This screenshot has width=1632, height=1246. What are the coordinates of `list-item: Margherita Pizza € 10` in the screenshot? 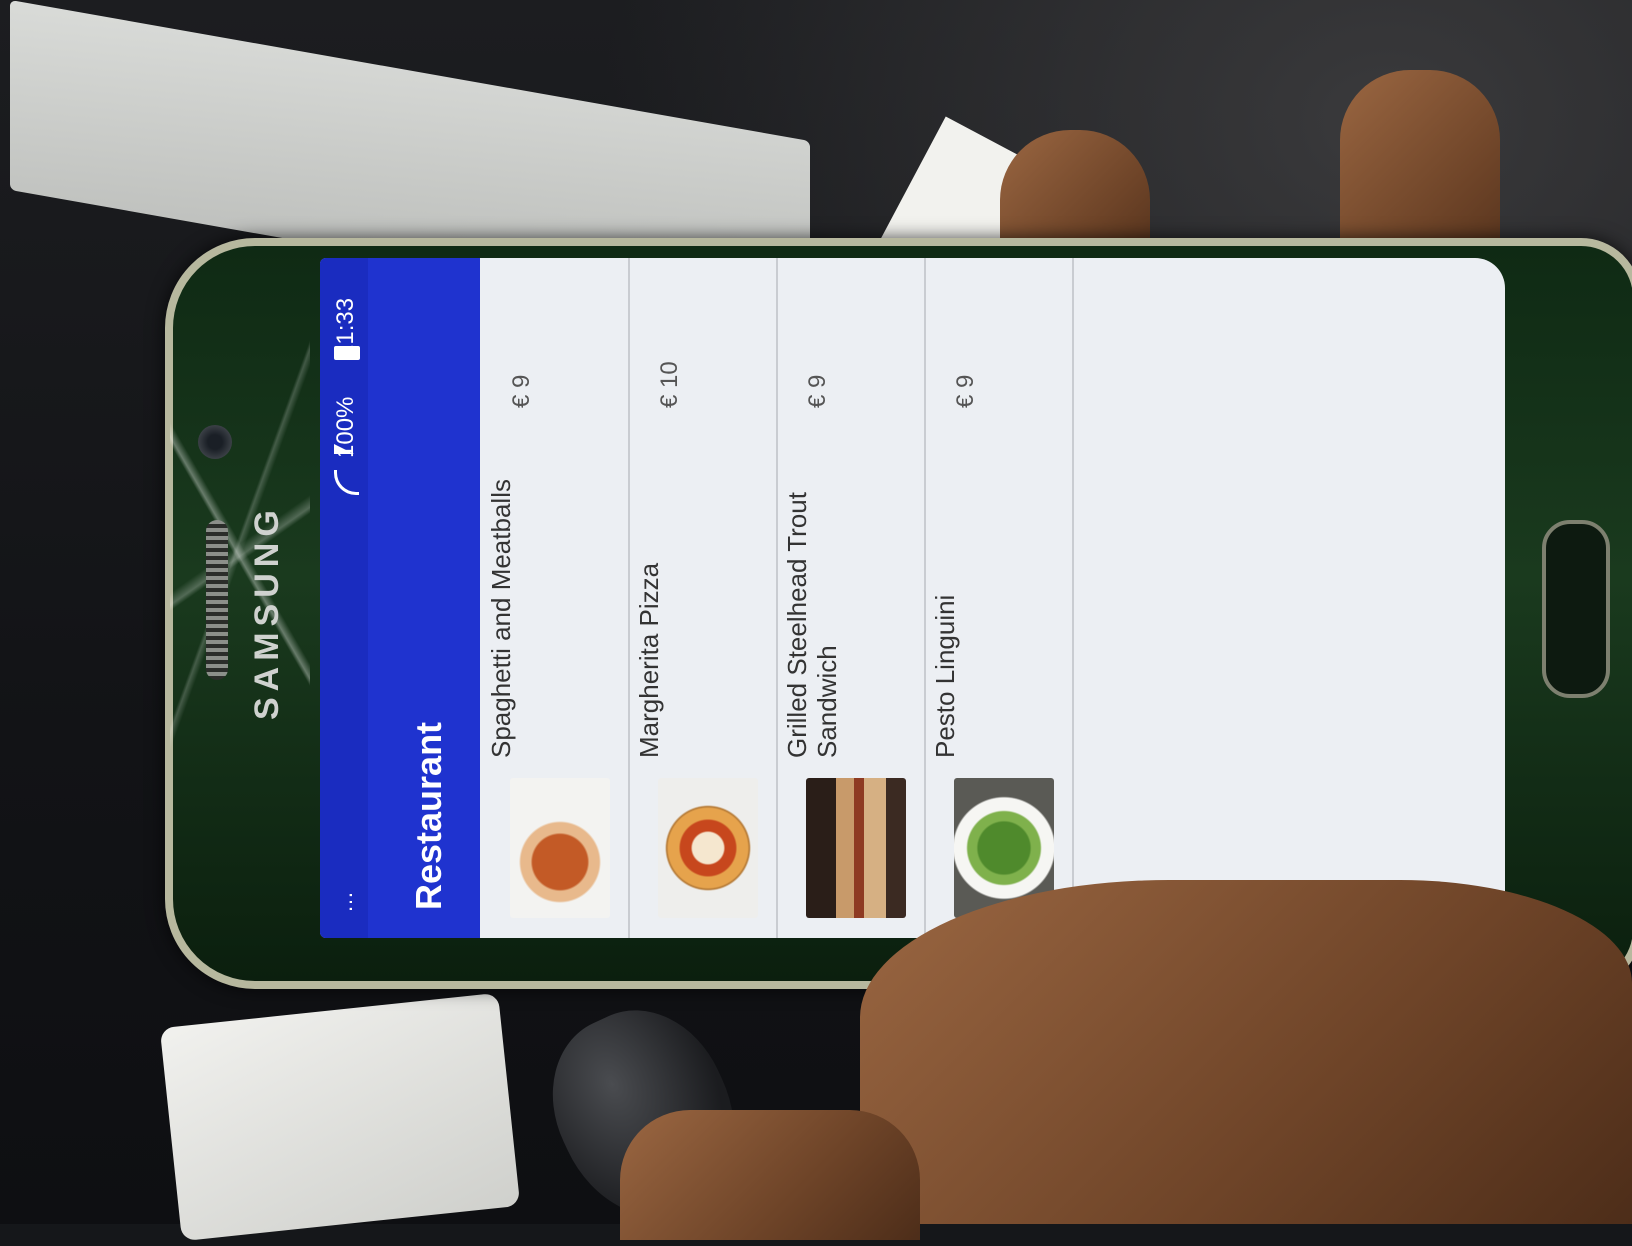 It's located at (703, 598).